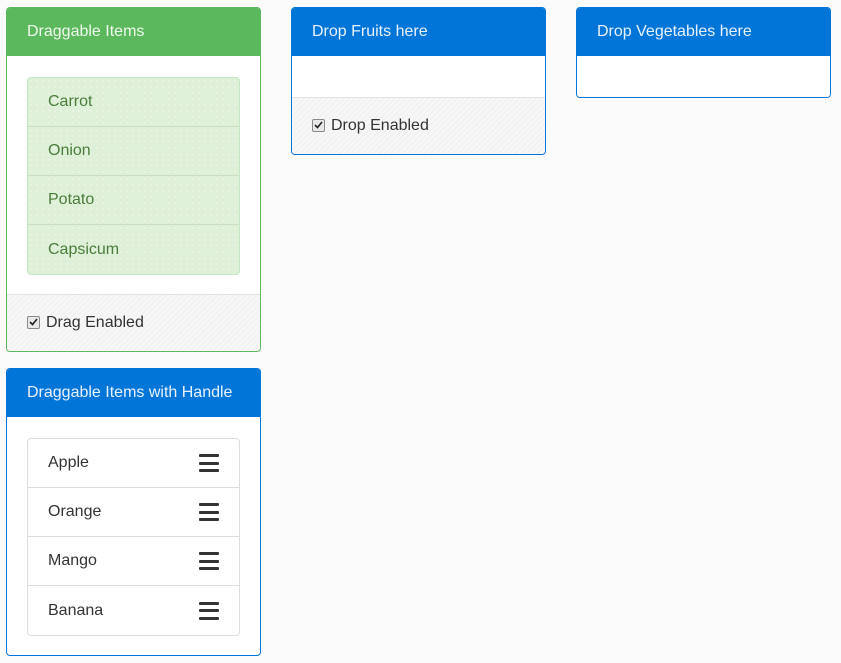 This screenshot has height=663, width=841. I want to click on drop-fruits-panel: Drop Fruits here Drop Enabled, so click(418, 81).